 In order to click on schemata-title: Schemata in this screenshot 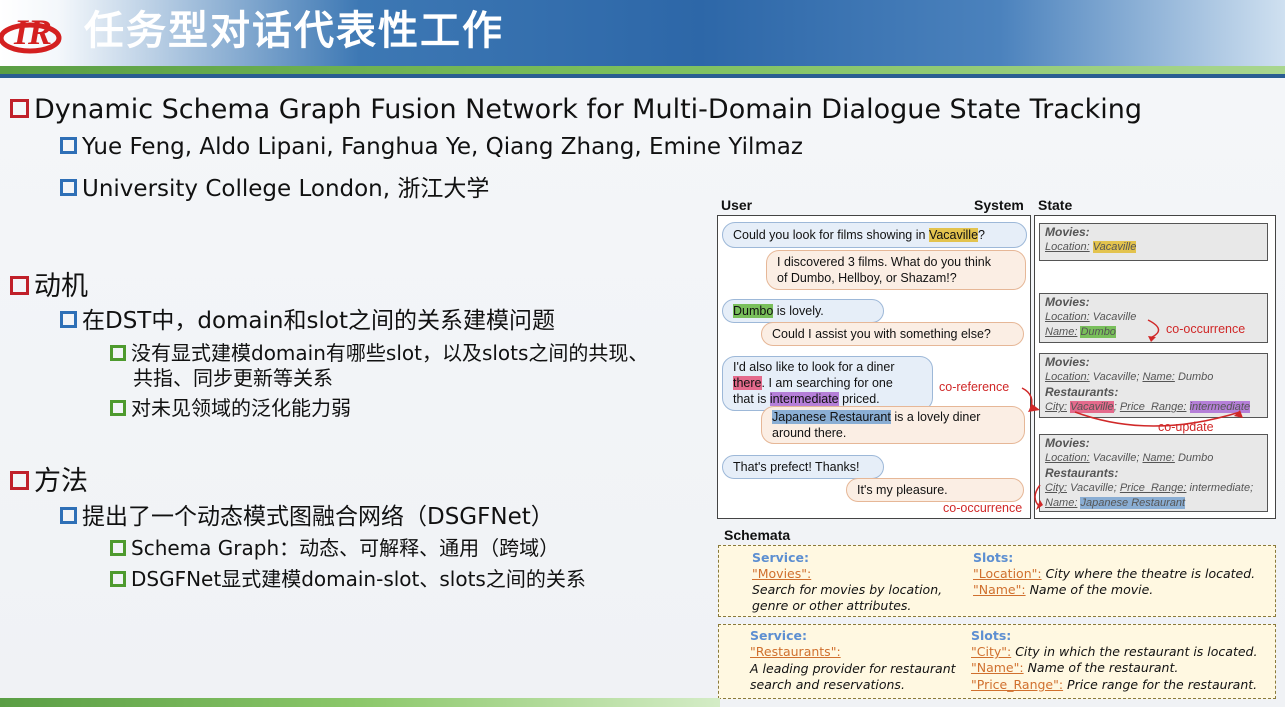, I will do `click(757, 535)`.